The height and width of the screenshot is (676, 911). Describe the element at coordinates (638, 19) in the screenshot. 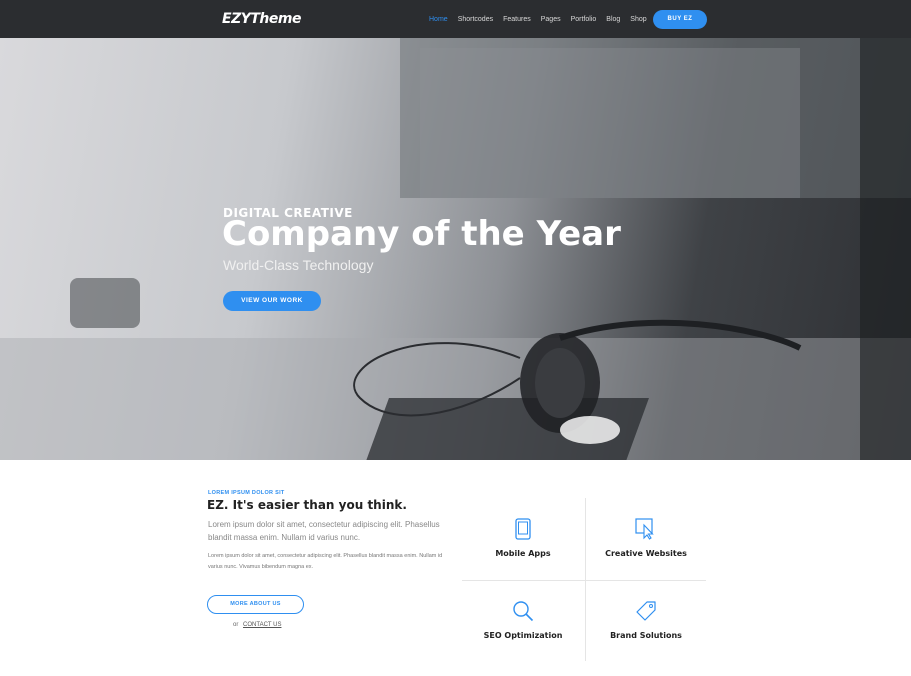

I see `nav-link-shop: Shop` at that location.